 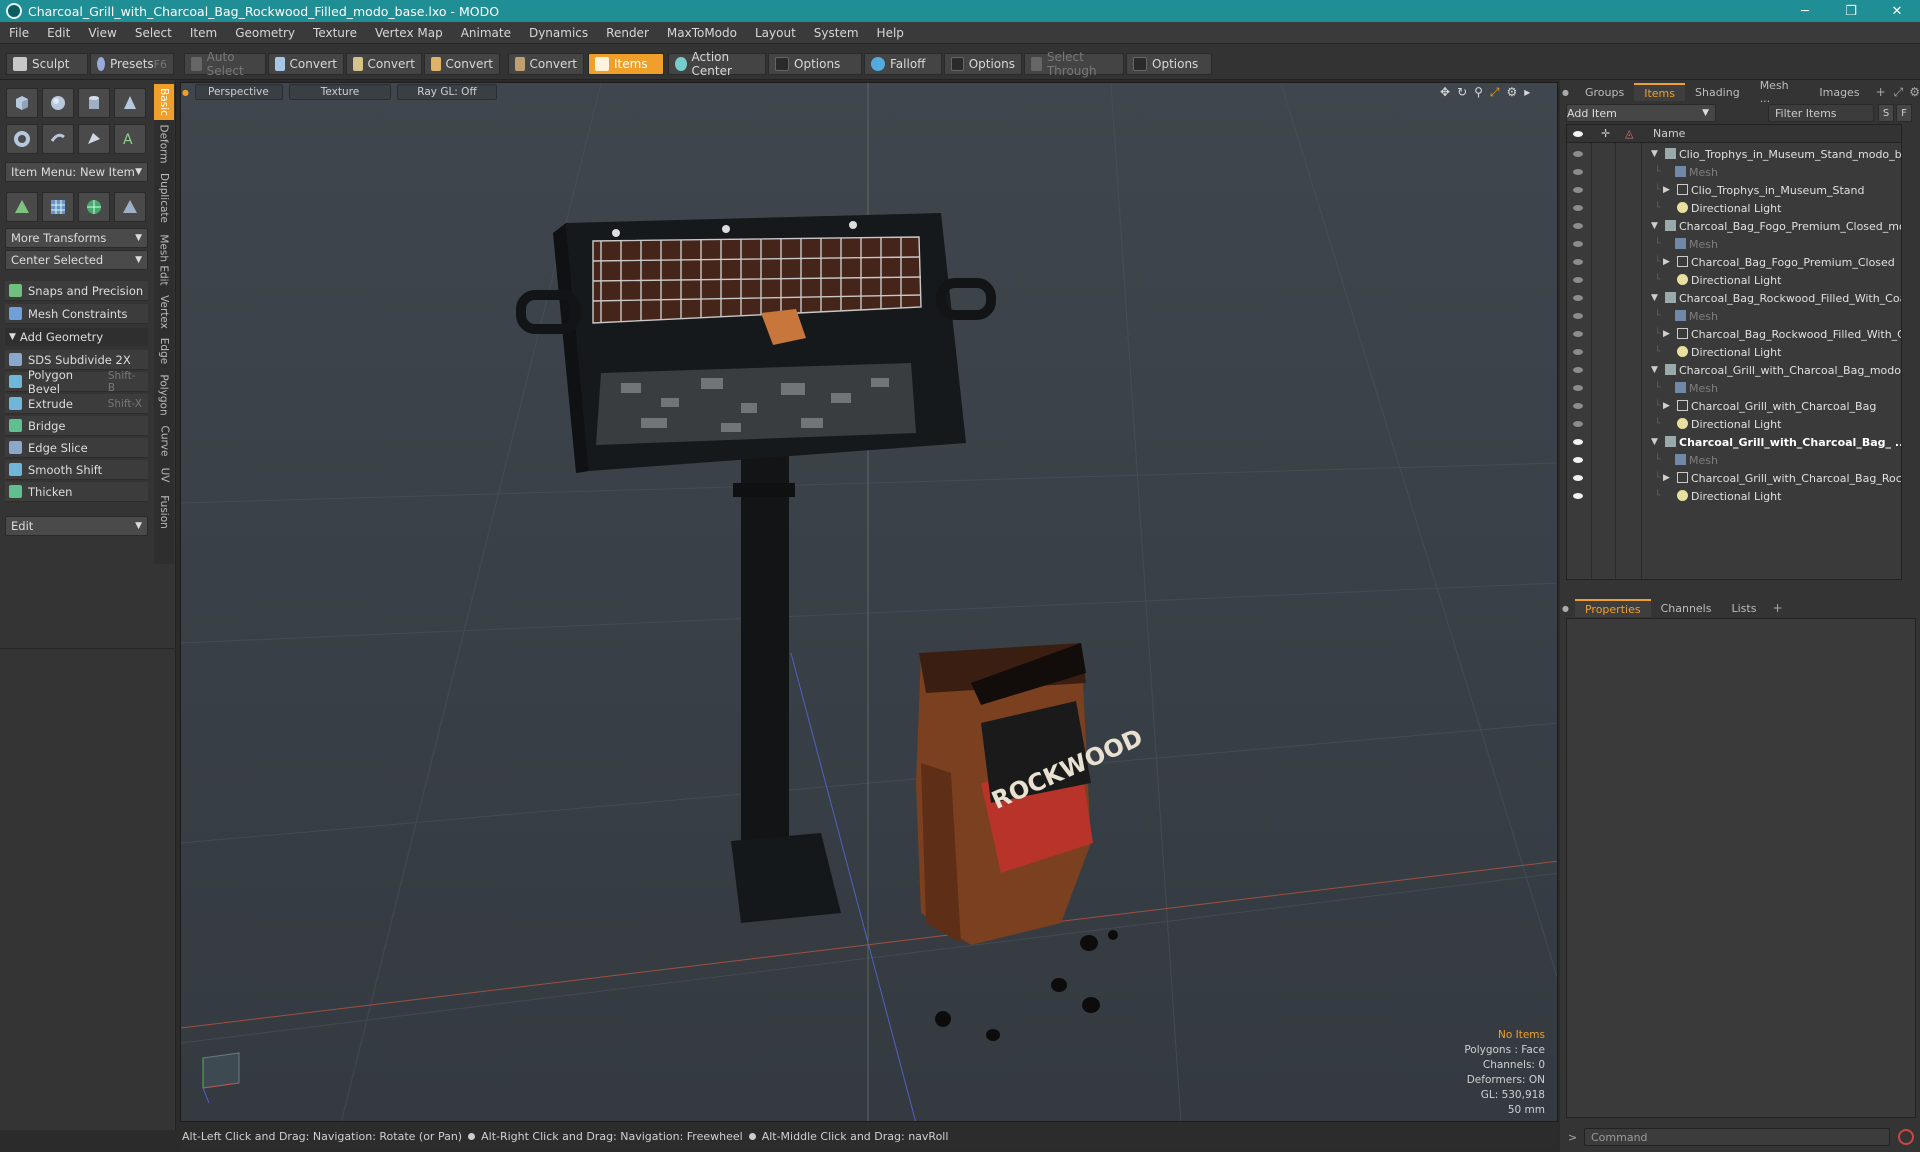 What do you see at coordinates (1821, 113) in the screenshot?
I see `filter-items-input: Filter Items` at bounding box center [1821, 113].